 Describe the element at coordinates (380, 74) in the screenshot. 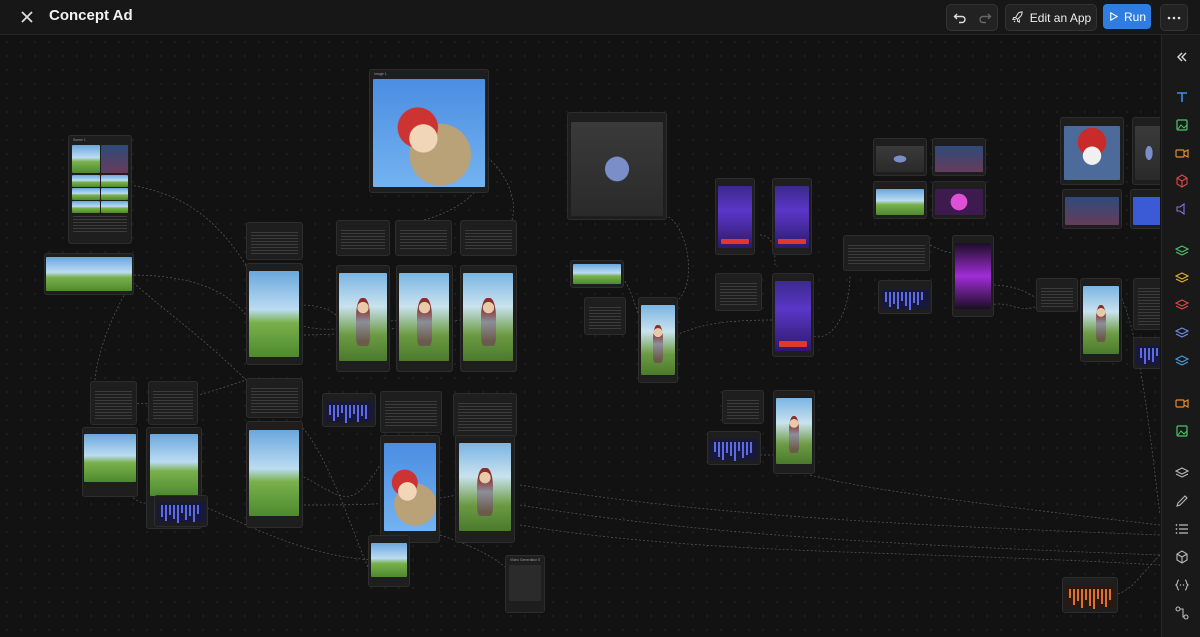

I see `node-header: Image 1` at that location.